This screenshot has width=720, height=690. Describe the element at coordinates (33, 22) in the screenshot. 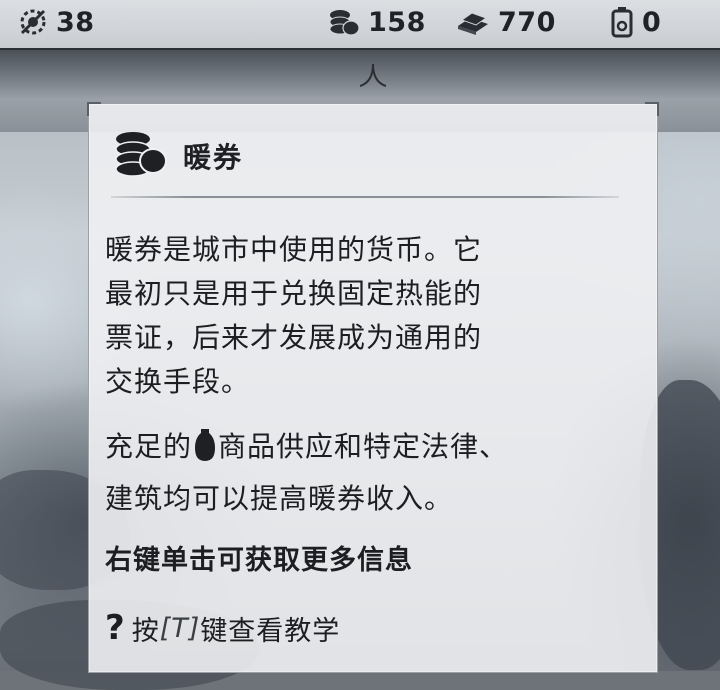

I see `strike-worker-icon` at that location.